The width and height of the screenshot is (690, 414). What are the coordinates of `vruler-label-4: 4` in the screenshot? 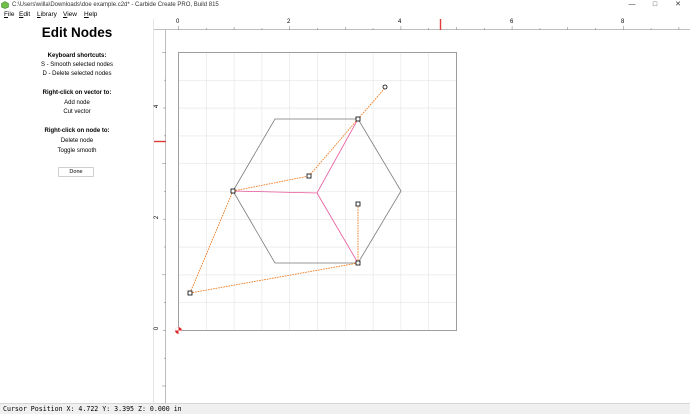 It's located at (157, 106).